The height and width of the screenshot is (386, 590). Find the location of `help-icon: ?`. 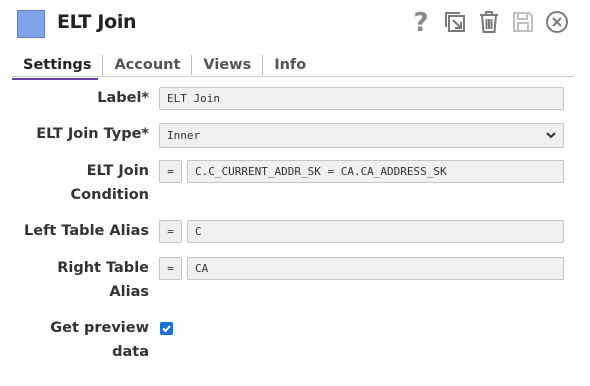

help-icon: ? is located at coordinates (421, 22).